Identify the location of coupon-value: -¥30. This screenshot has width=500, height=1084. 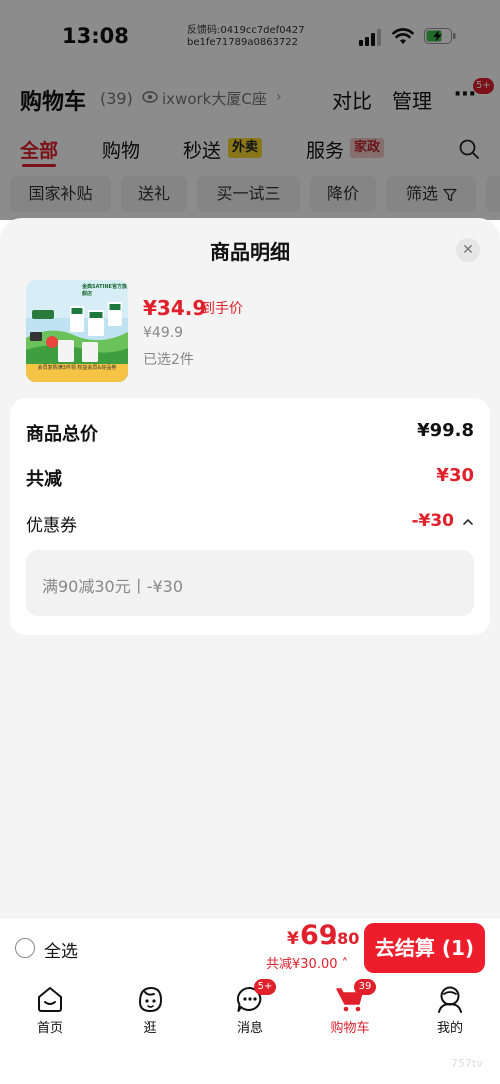
(432, 521).